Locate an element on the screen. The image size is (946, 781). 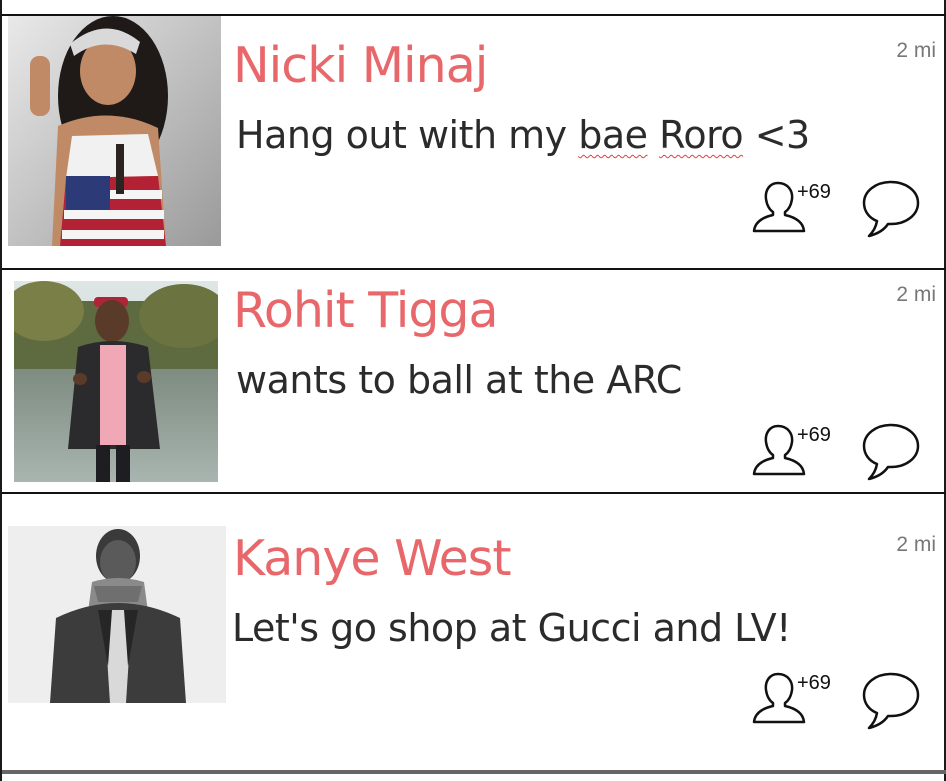
post-status: wants to ball at the ARC is located at coordinates (459, 380).